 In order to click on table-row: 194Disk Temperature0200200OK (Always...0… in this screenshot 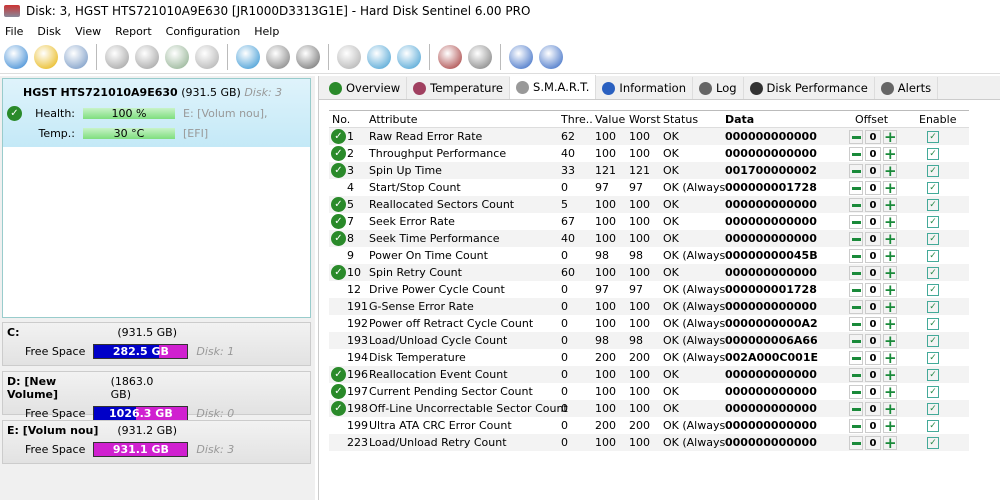, I will do `click(649, 357)`.